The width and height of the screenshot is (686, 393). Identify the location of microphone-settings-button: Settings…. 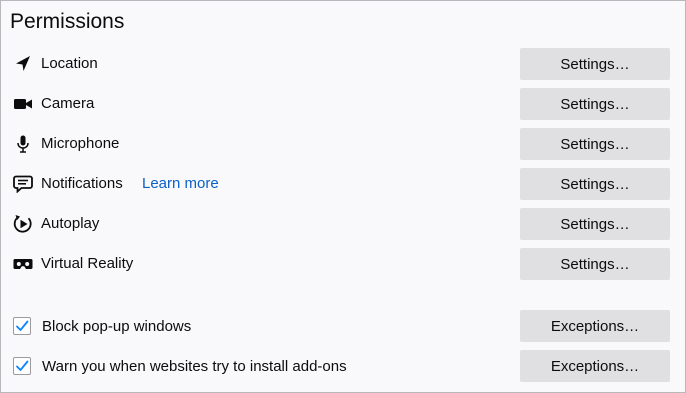
(595, 144).